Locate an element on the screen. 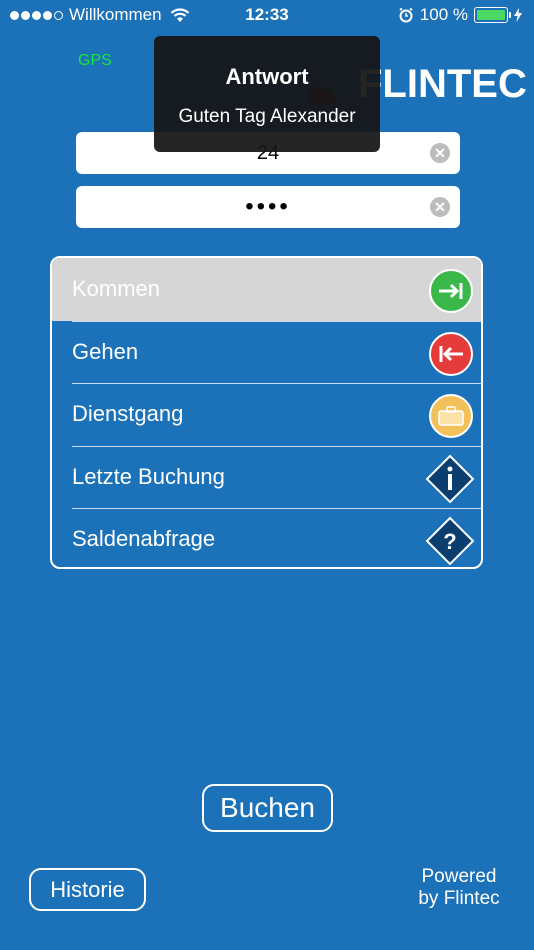 This screenshot has width=534, height=950. arrow-left-from-bar-icon is located at coordinates (451, 353).